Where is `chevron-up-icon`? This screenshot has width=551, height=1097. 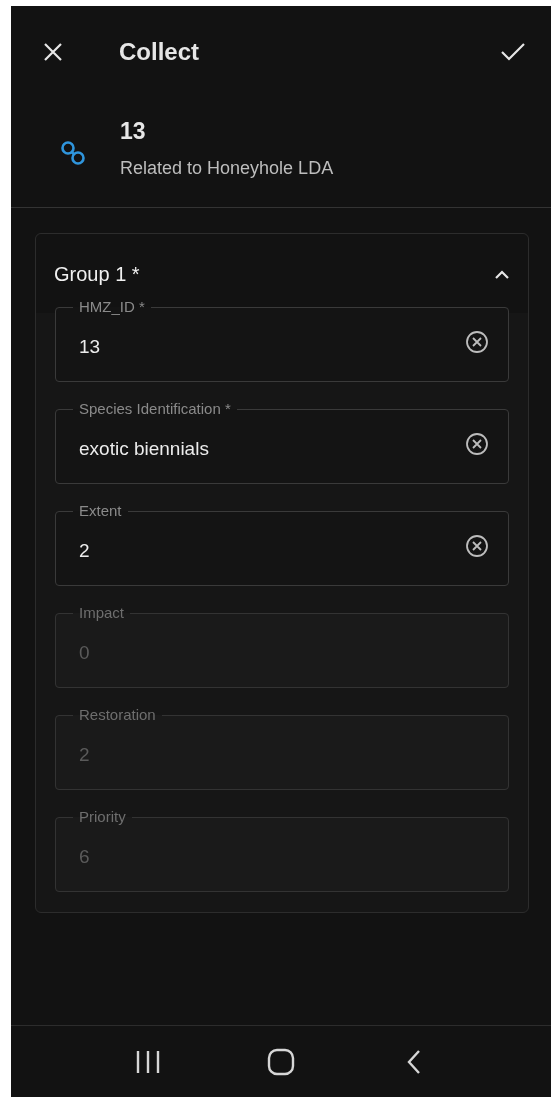
chevron-up-icon is located at coordinates (502, 273).